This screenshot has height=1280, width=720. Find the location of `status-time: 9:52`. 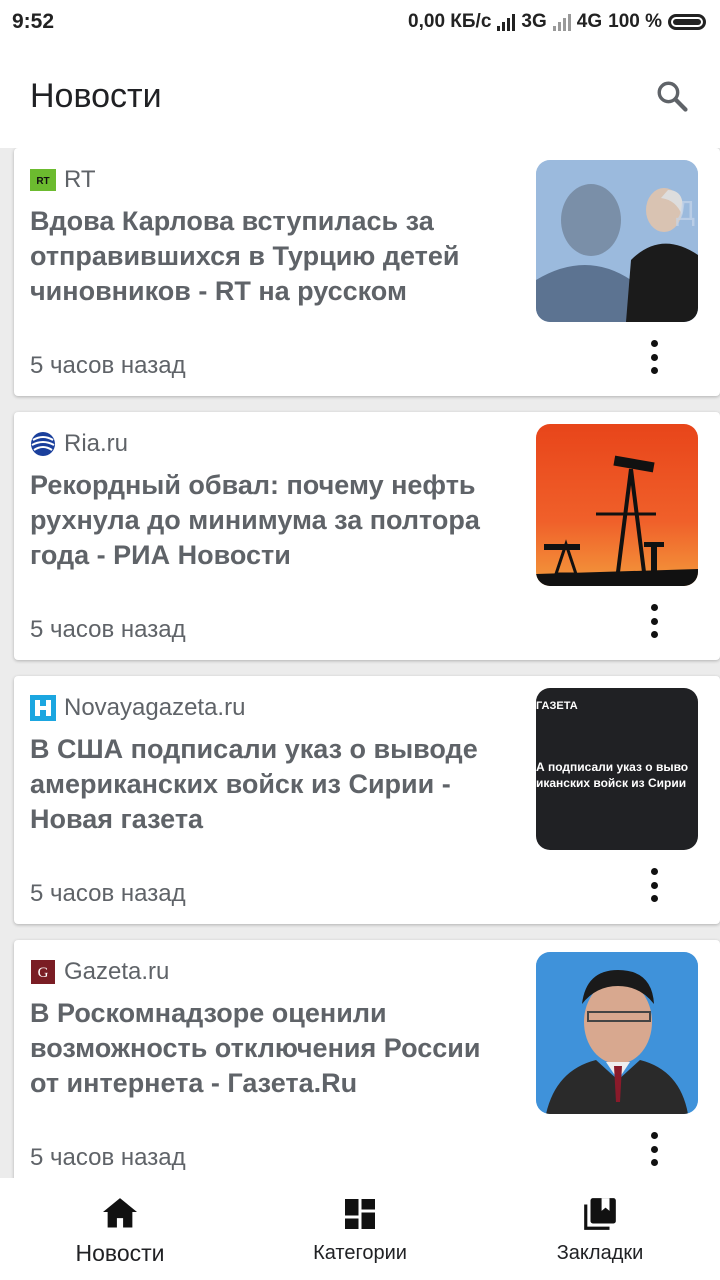

status-time: 9:52 is located at coordinates (33, 21).